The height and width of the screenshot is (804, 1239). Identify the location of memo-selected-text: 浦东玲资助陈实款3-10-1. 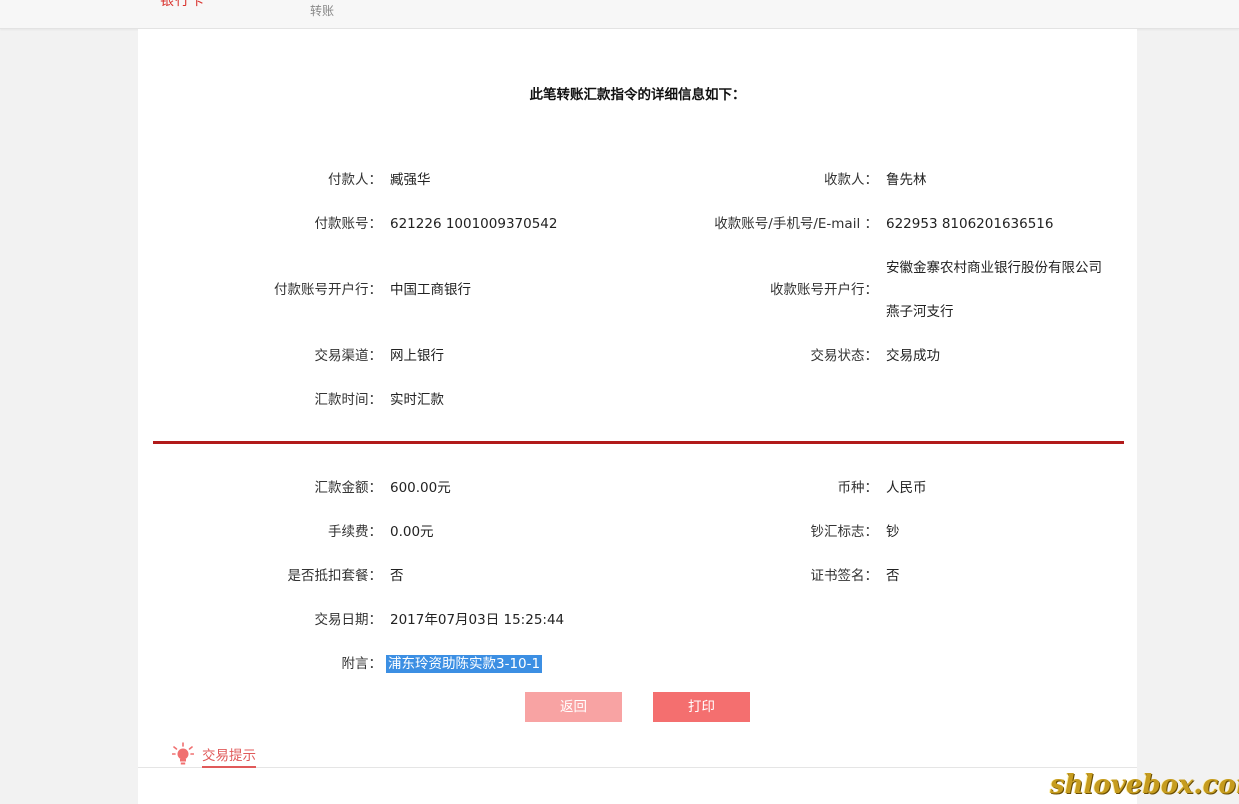
(464, 664).